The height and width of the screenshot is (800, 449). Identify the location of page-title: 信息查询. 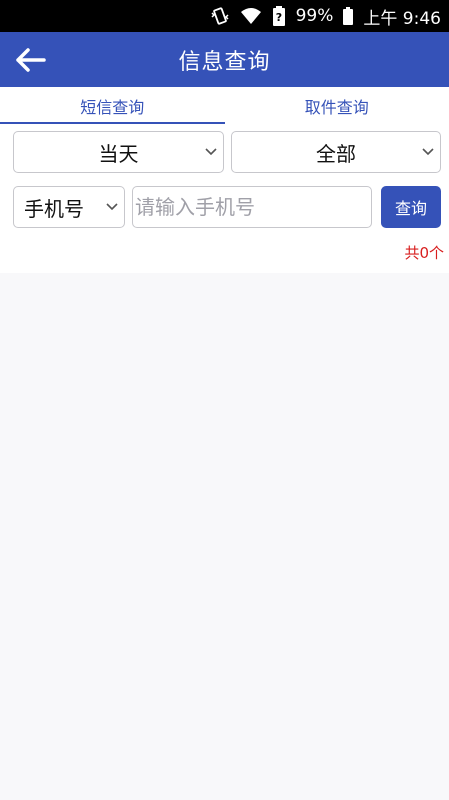
(224, 62).